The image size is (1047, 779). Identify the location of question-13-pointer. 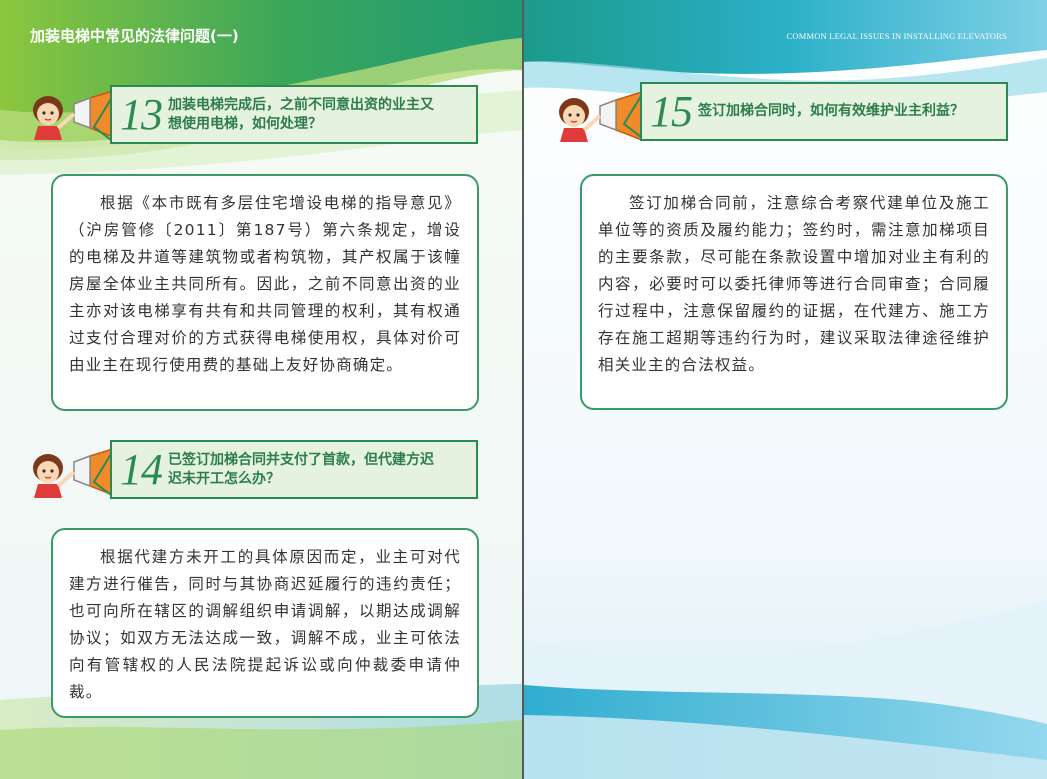
(102, 119).